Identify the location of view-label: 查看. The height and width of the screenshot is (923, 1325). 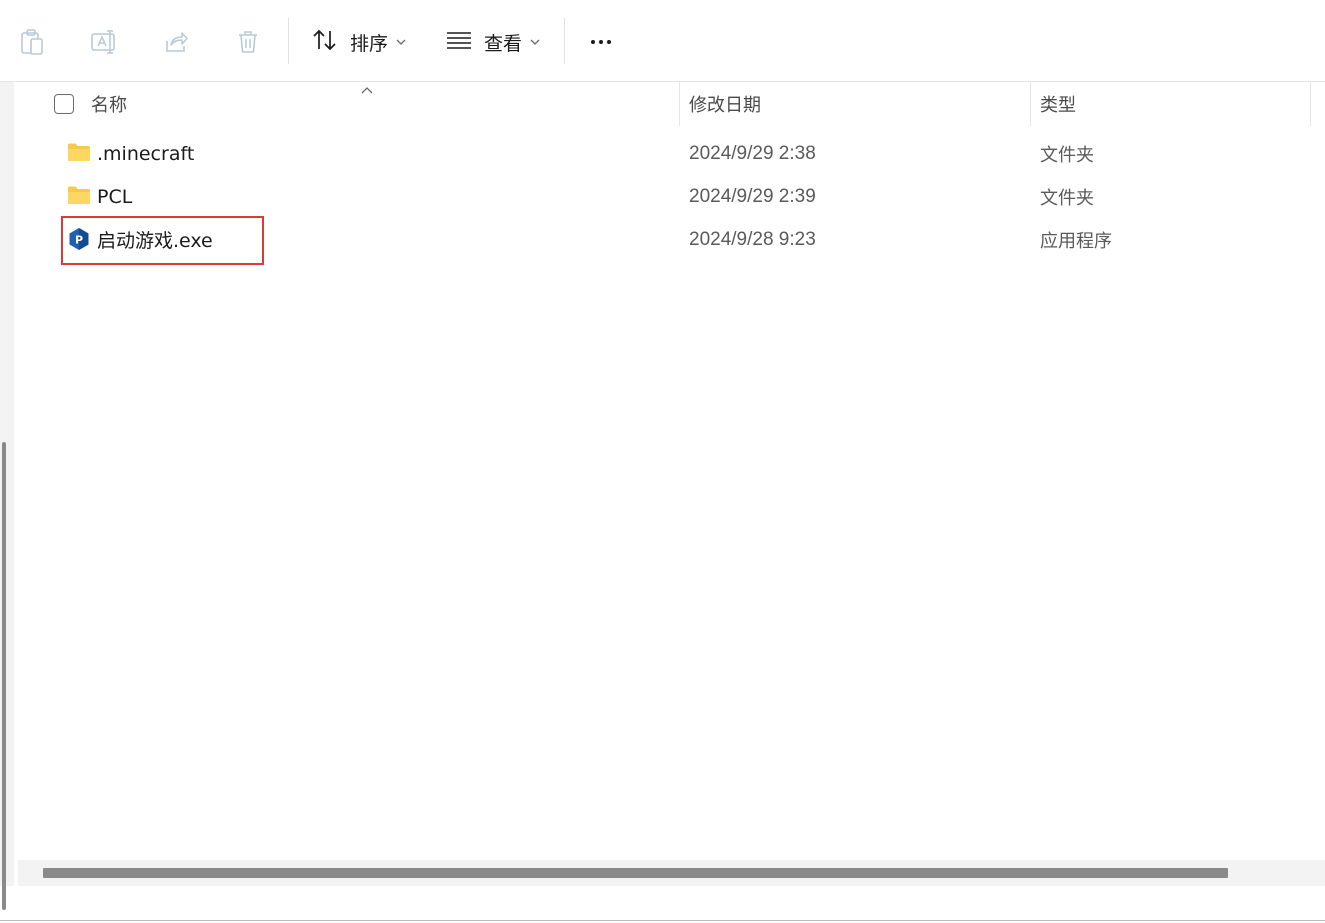
(503, 43).